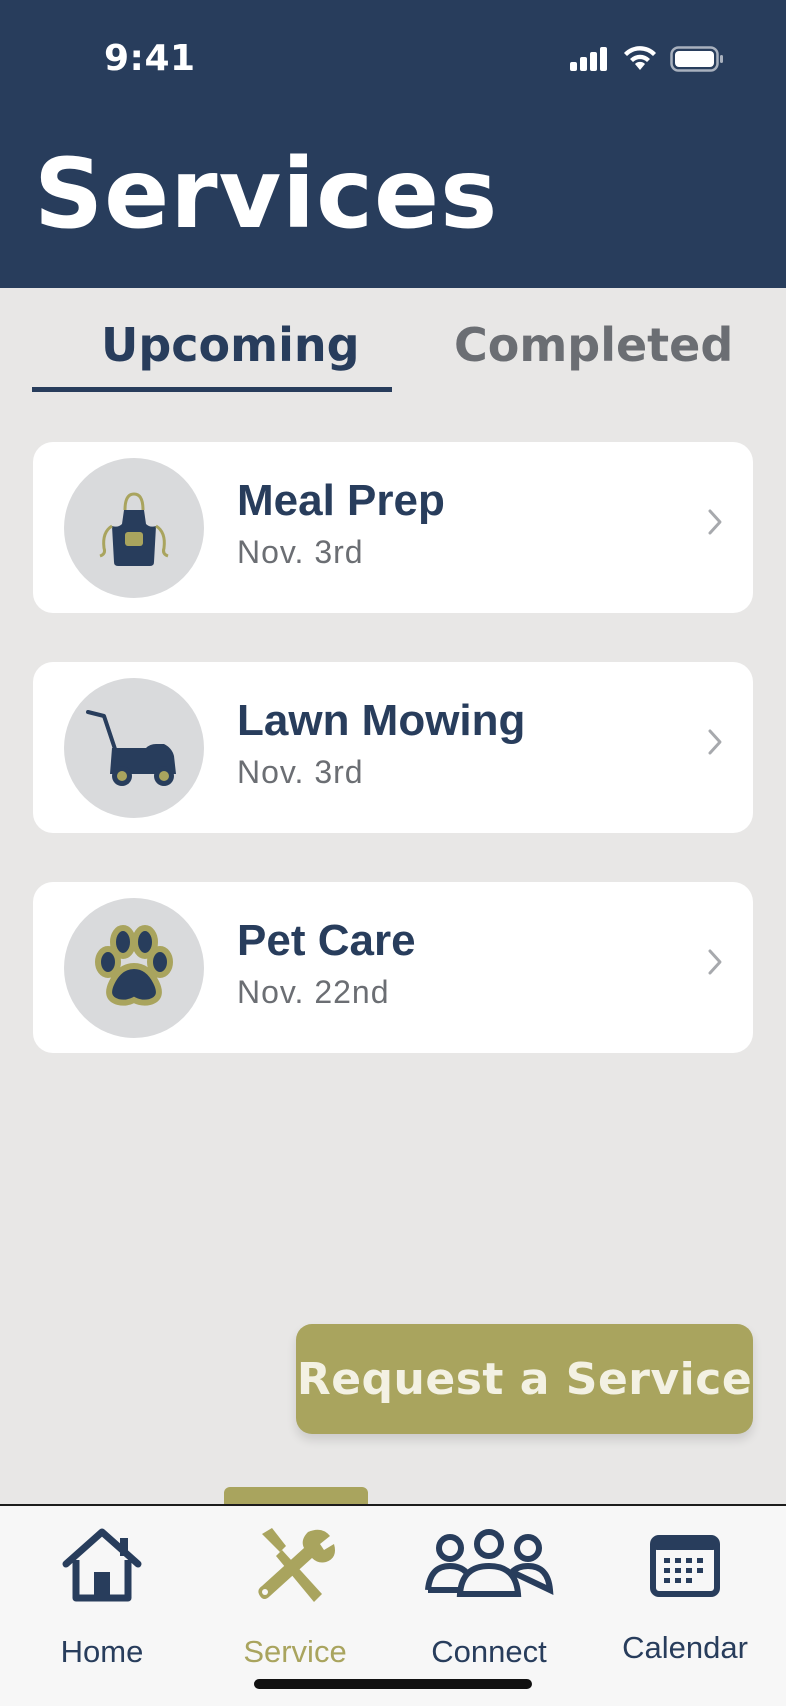 Image resolution: width=786 pixels, height=1706 pixels. I want to click on apron-icon, so click(134, 529).